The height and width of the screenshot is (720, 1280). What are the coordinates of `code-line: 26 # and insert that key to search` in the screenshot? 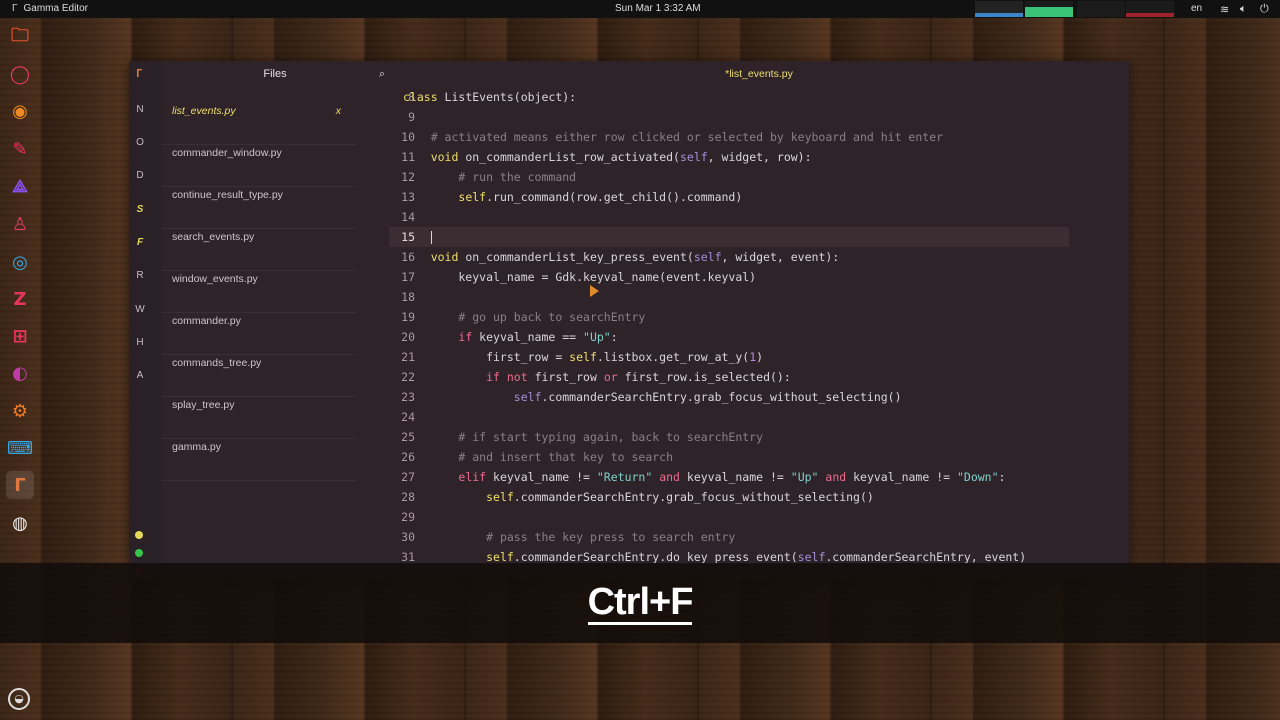 It's located at (729, 457).